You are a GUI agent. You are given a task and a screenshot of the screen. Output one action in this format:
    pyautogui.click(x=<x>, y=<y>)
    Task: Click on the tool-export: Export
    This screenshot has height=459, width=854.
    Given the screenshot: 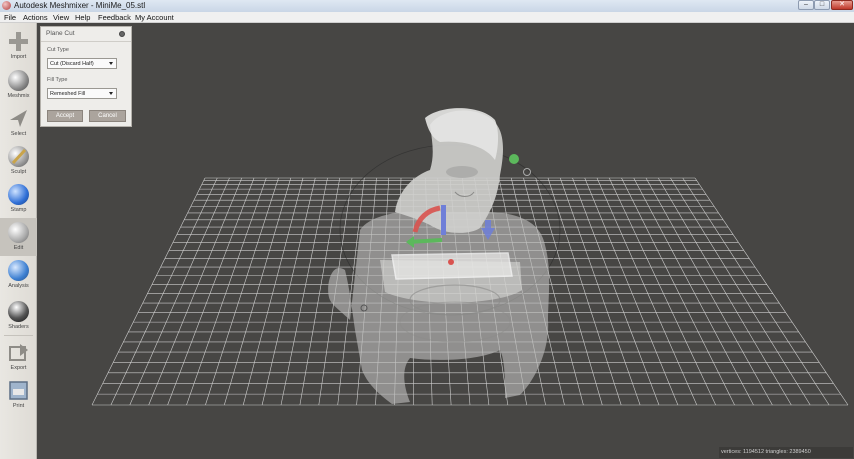 What is the action you would take?
    pyautogui.click(x=18, y=357)
    